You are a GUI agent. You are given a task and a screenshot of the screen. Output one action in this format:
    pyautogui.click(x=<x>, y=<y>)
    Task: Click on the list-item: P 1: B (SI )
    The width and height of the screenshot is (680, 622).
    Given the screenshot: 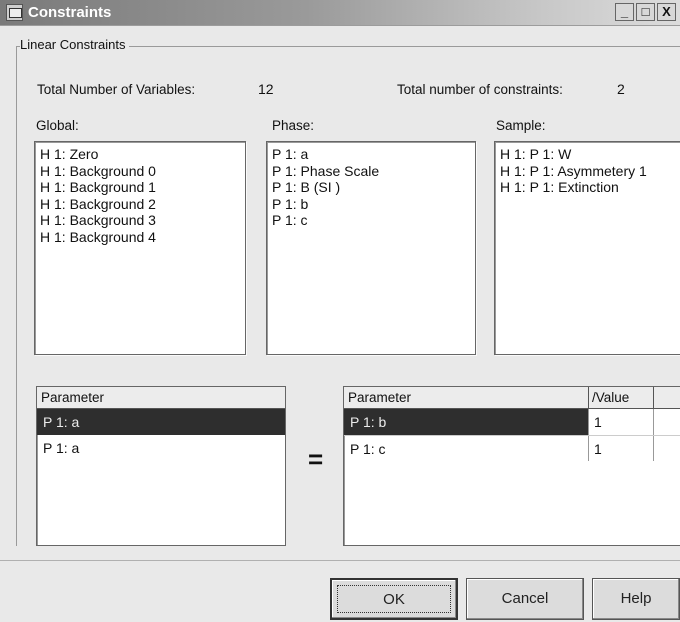 What is the action you would take?
    pyautogui.click(x=371, y=187)
    